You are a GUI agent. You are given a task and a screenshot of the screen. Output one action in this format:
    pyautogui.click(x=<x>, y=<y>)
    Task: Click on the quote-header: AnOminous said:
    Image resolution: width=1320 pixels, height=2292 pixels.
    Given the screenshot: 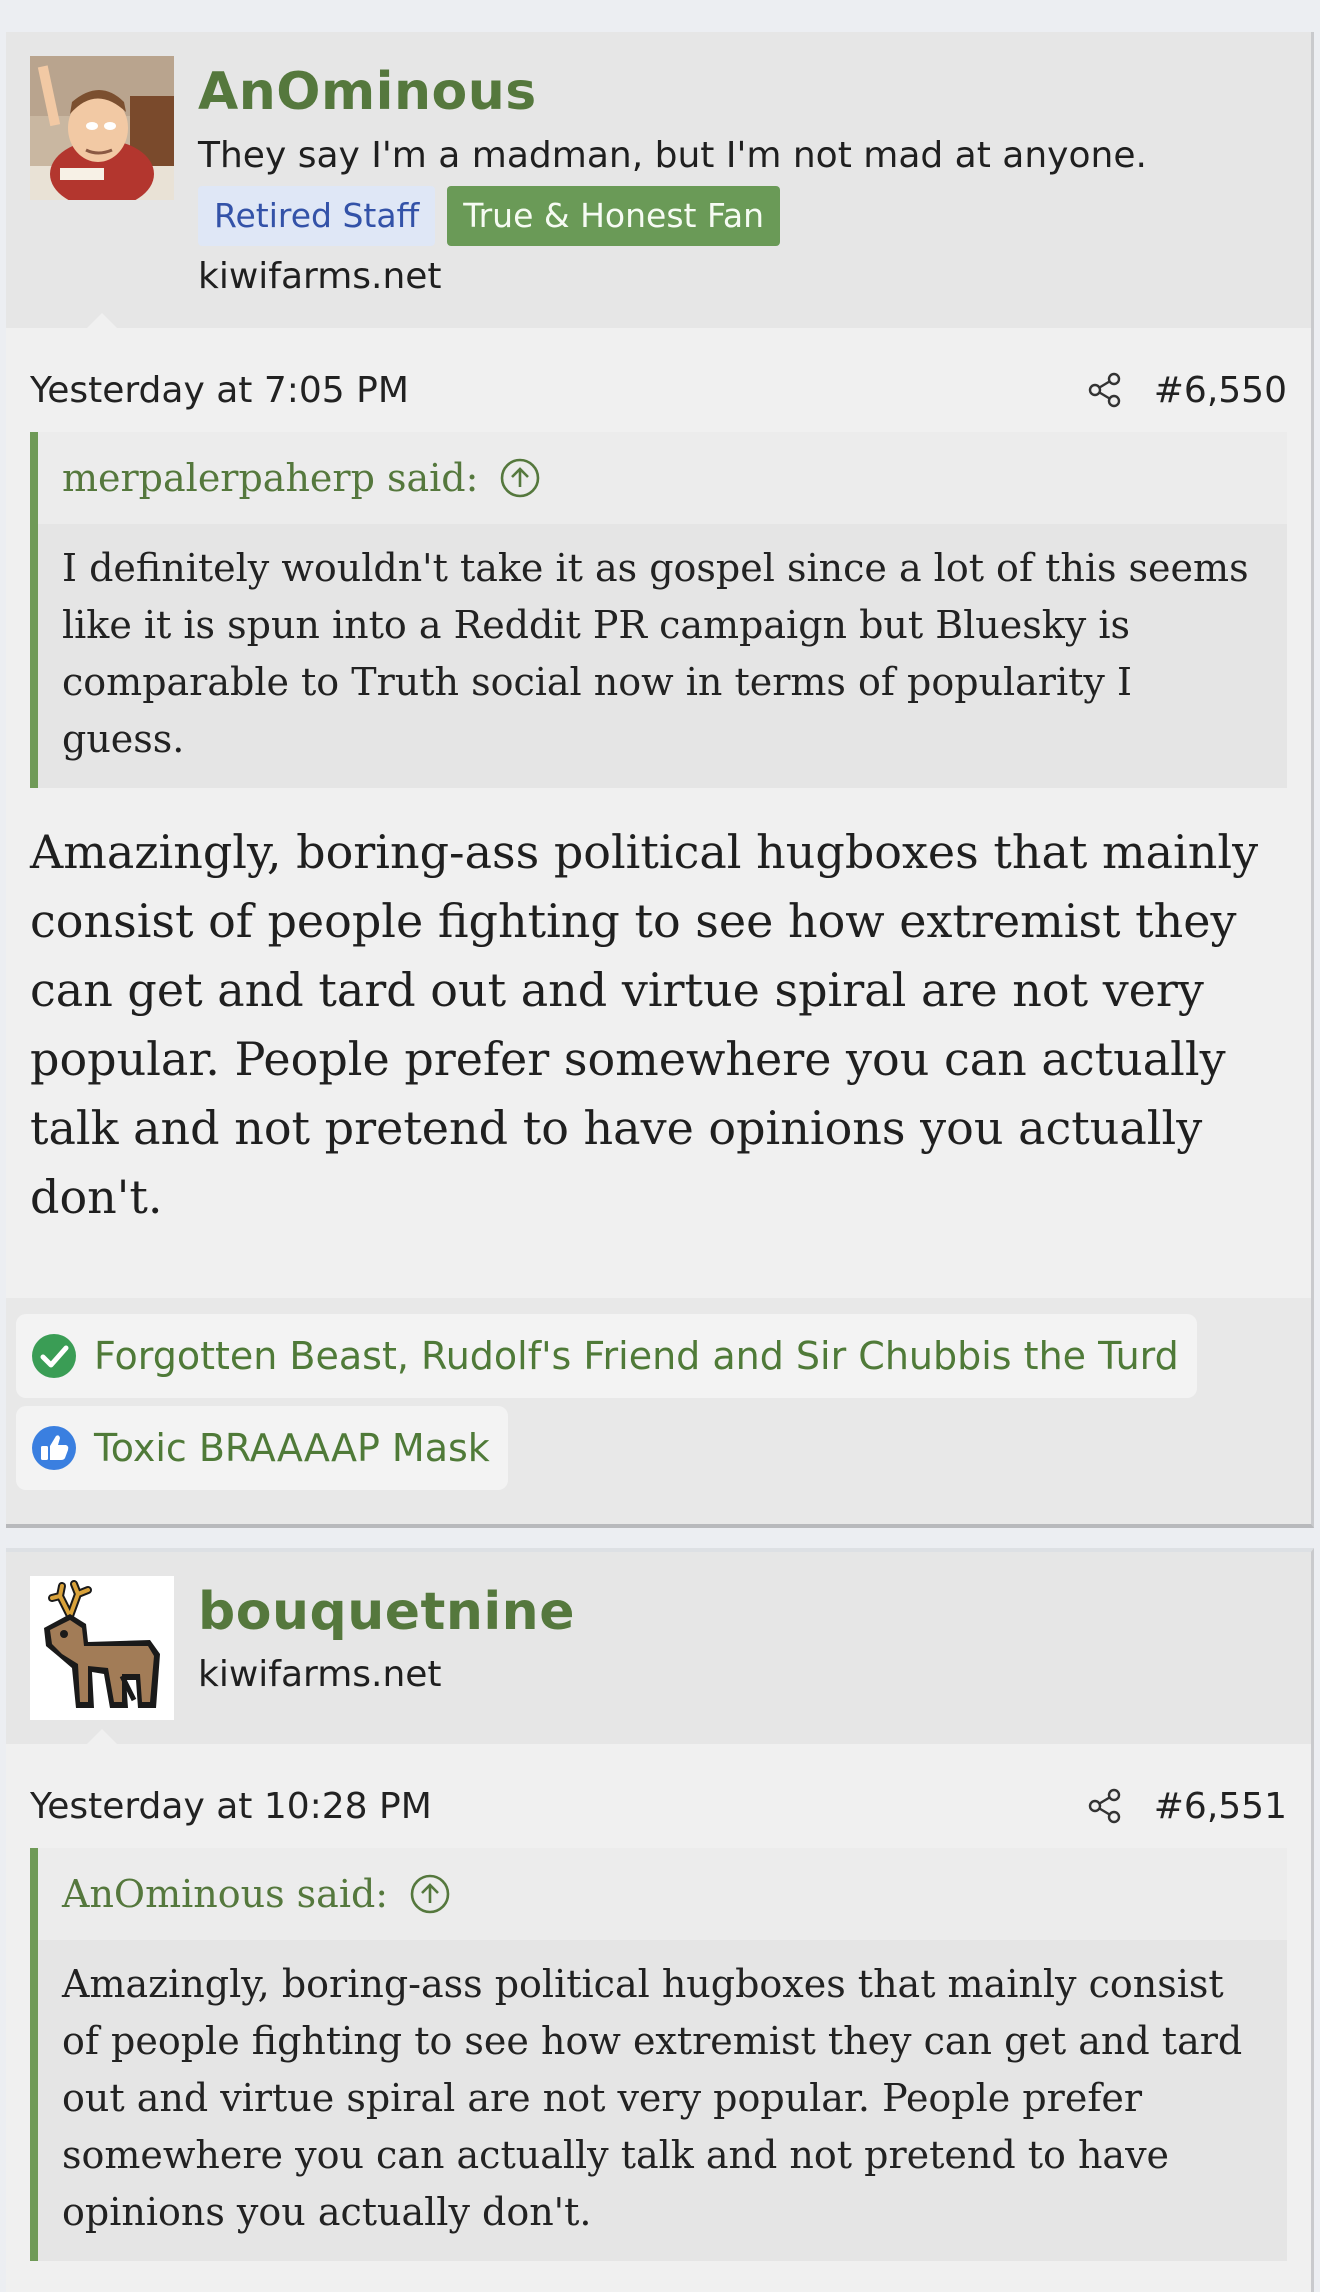 What is the action you would take?
    pyautogui.click(x=662, y=1894)
    